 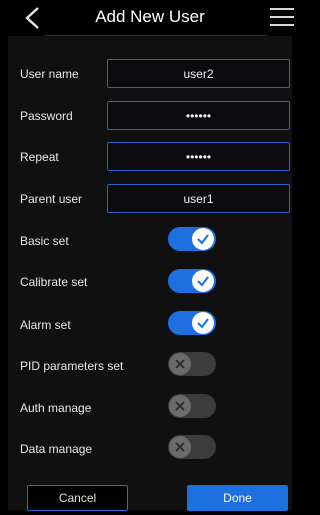 What do you see at coordinates (237, 498) in the screenshot?
I see `done-button: Done` at bounding box center [237, 498].